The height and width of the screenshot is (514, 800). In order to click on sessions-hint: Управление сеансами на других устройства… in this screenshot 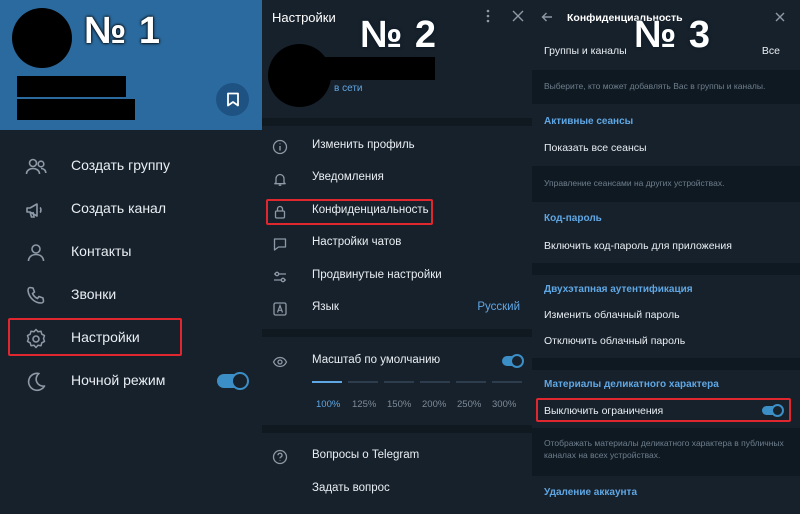, I will do `click(666, 184)`.